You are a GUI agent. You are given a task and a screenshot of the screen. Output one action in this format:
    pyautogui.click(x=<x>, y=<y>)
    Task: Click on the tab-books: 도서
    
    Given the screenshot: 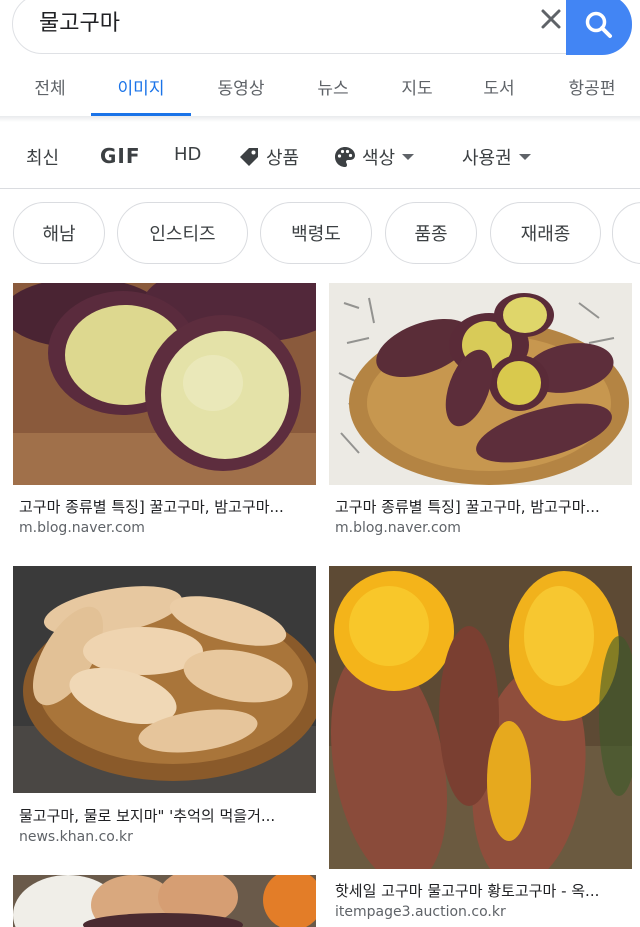 What is the action you would take?
    pyautogui.click(x=498, y=86)
    